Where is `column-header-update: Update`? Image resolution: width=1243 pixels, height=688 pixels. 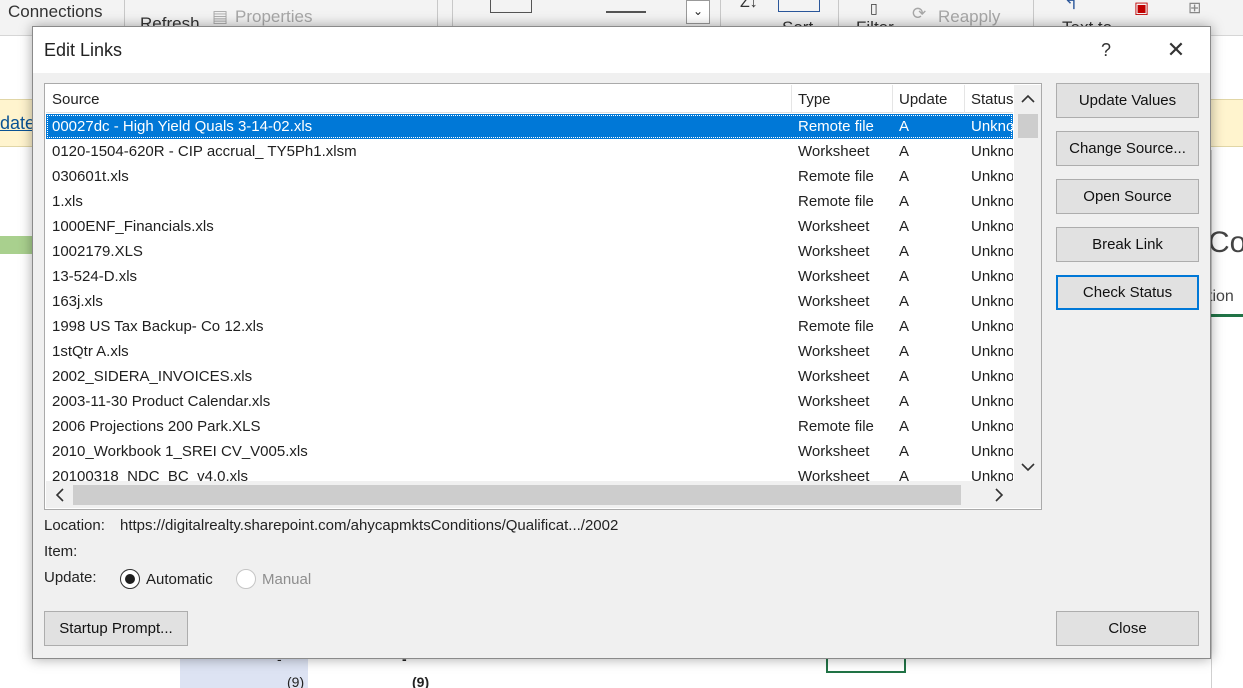 column-header-update: Update is located at coordinates (929, 99).